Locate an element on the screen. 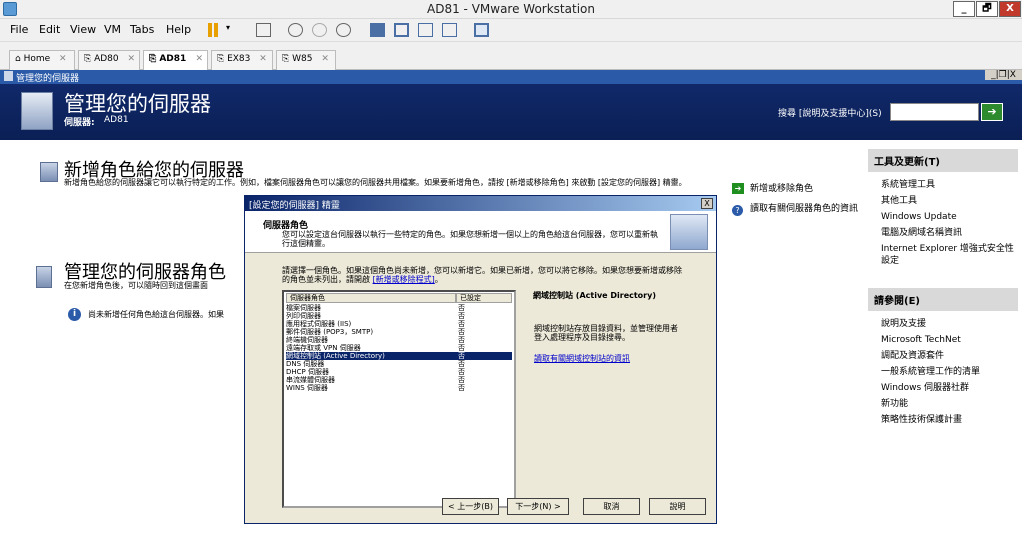 This screenshot has width=1022, height=541. console-view-icon is located at coordinates (481, 30).